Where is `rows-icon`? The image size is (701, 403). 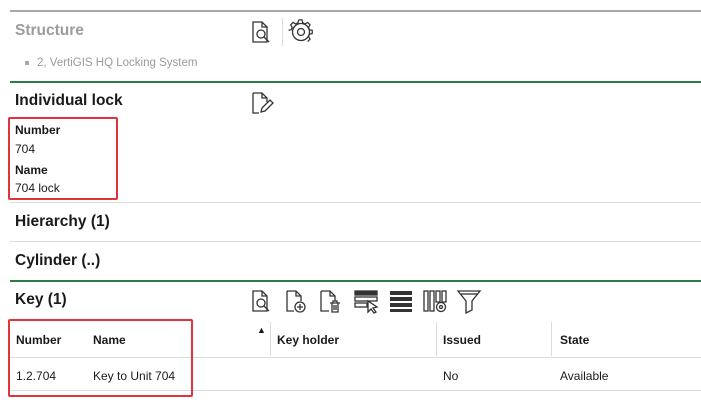 rows-icon is located at coordinates (401, 301).